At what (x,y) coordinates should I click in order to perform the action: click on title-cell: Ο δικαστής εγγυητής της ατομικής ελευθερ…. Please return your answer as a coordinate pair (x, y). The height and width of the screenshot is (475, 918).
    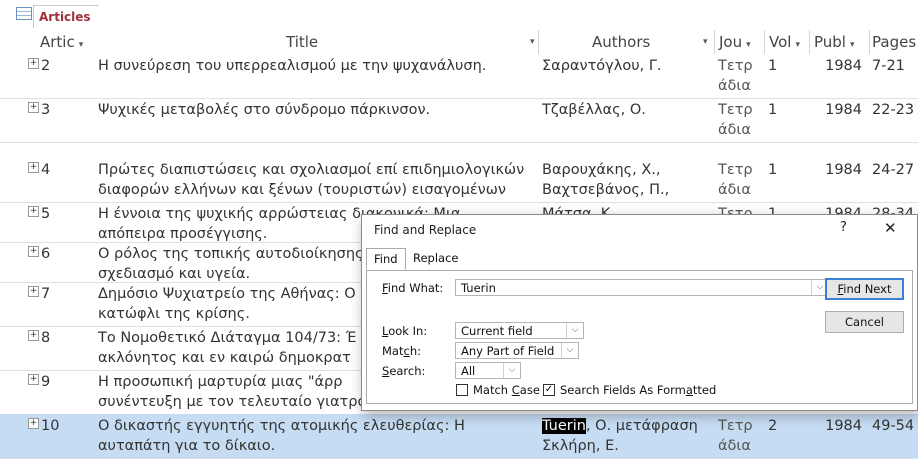
    Looking at the image, I should click on (318, 435).